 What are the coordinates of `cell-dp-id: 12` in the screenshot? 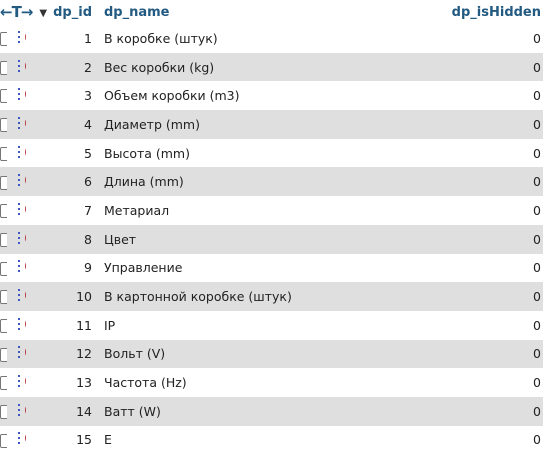 It's located at (84, 354).